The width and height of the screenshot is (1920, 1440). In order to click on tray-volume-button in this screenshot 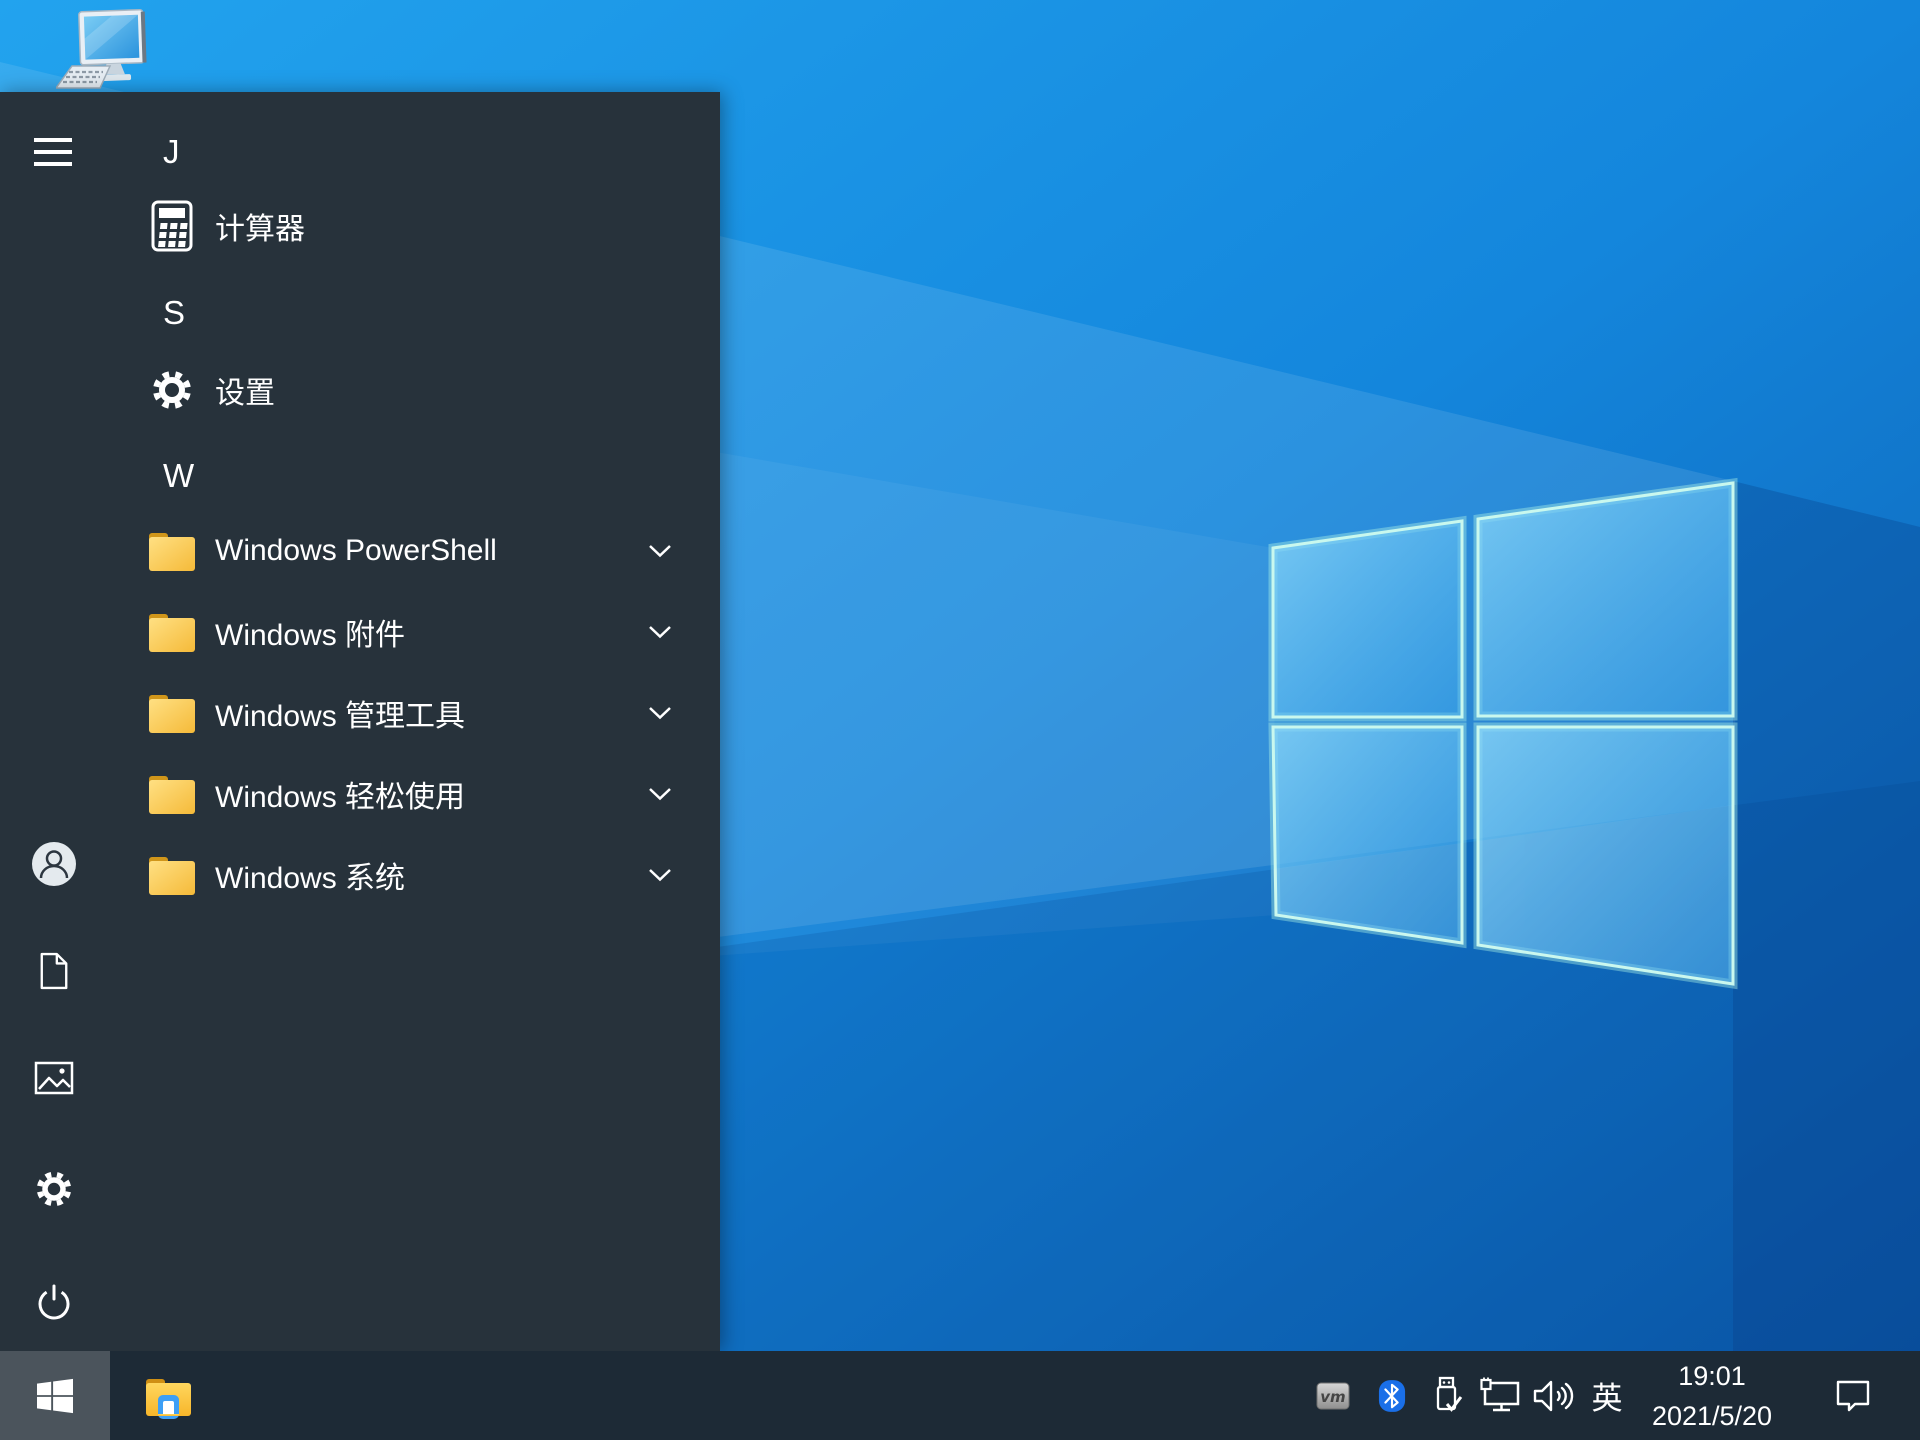, I will do `click(1554, 1395)`.